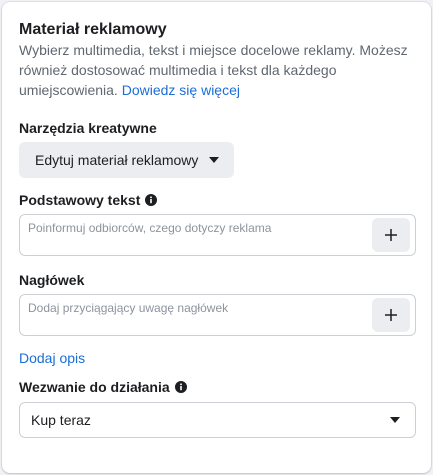  I want to click on add-headline-button, so click(391, 315).